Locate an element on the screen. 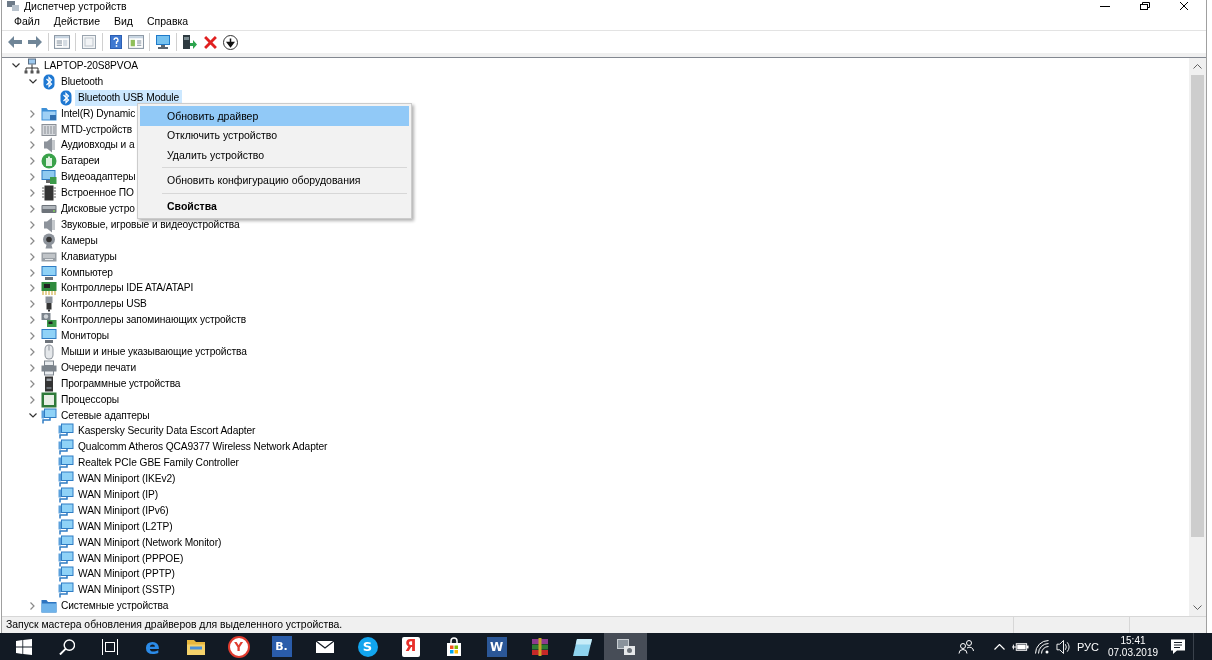  tree-item: WAN Miniport (IP) is located at coordinates (118, 495).